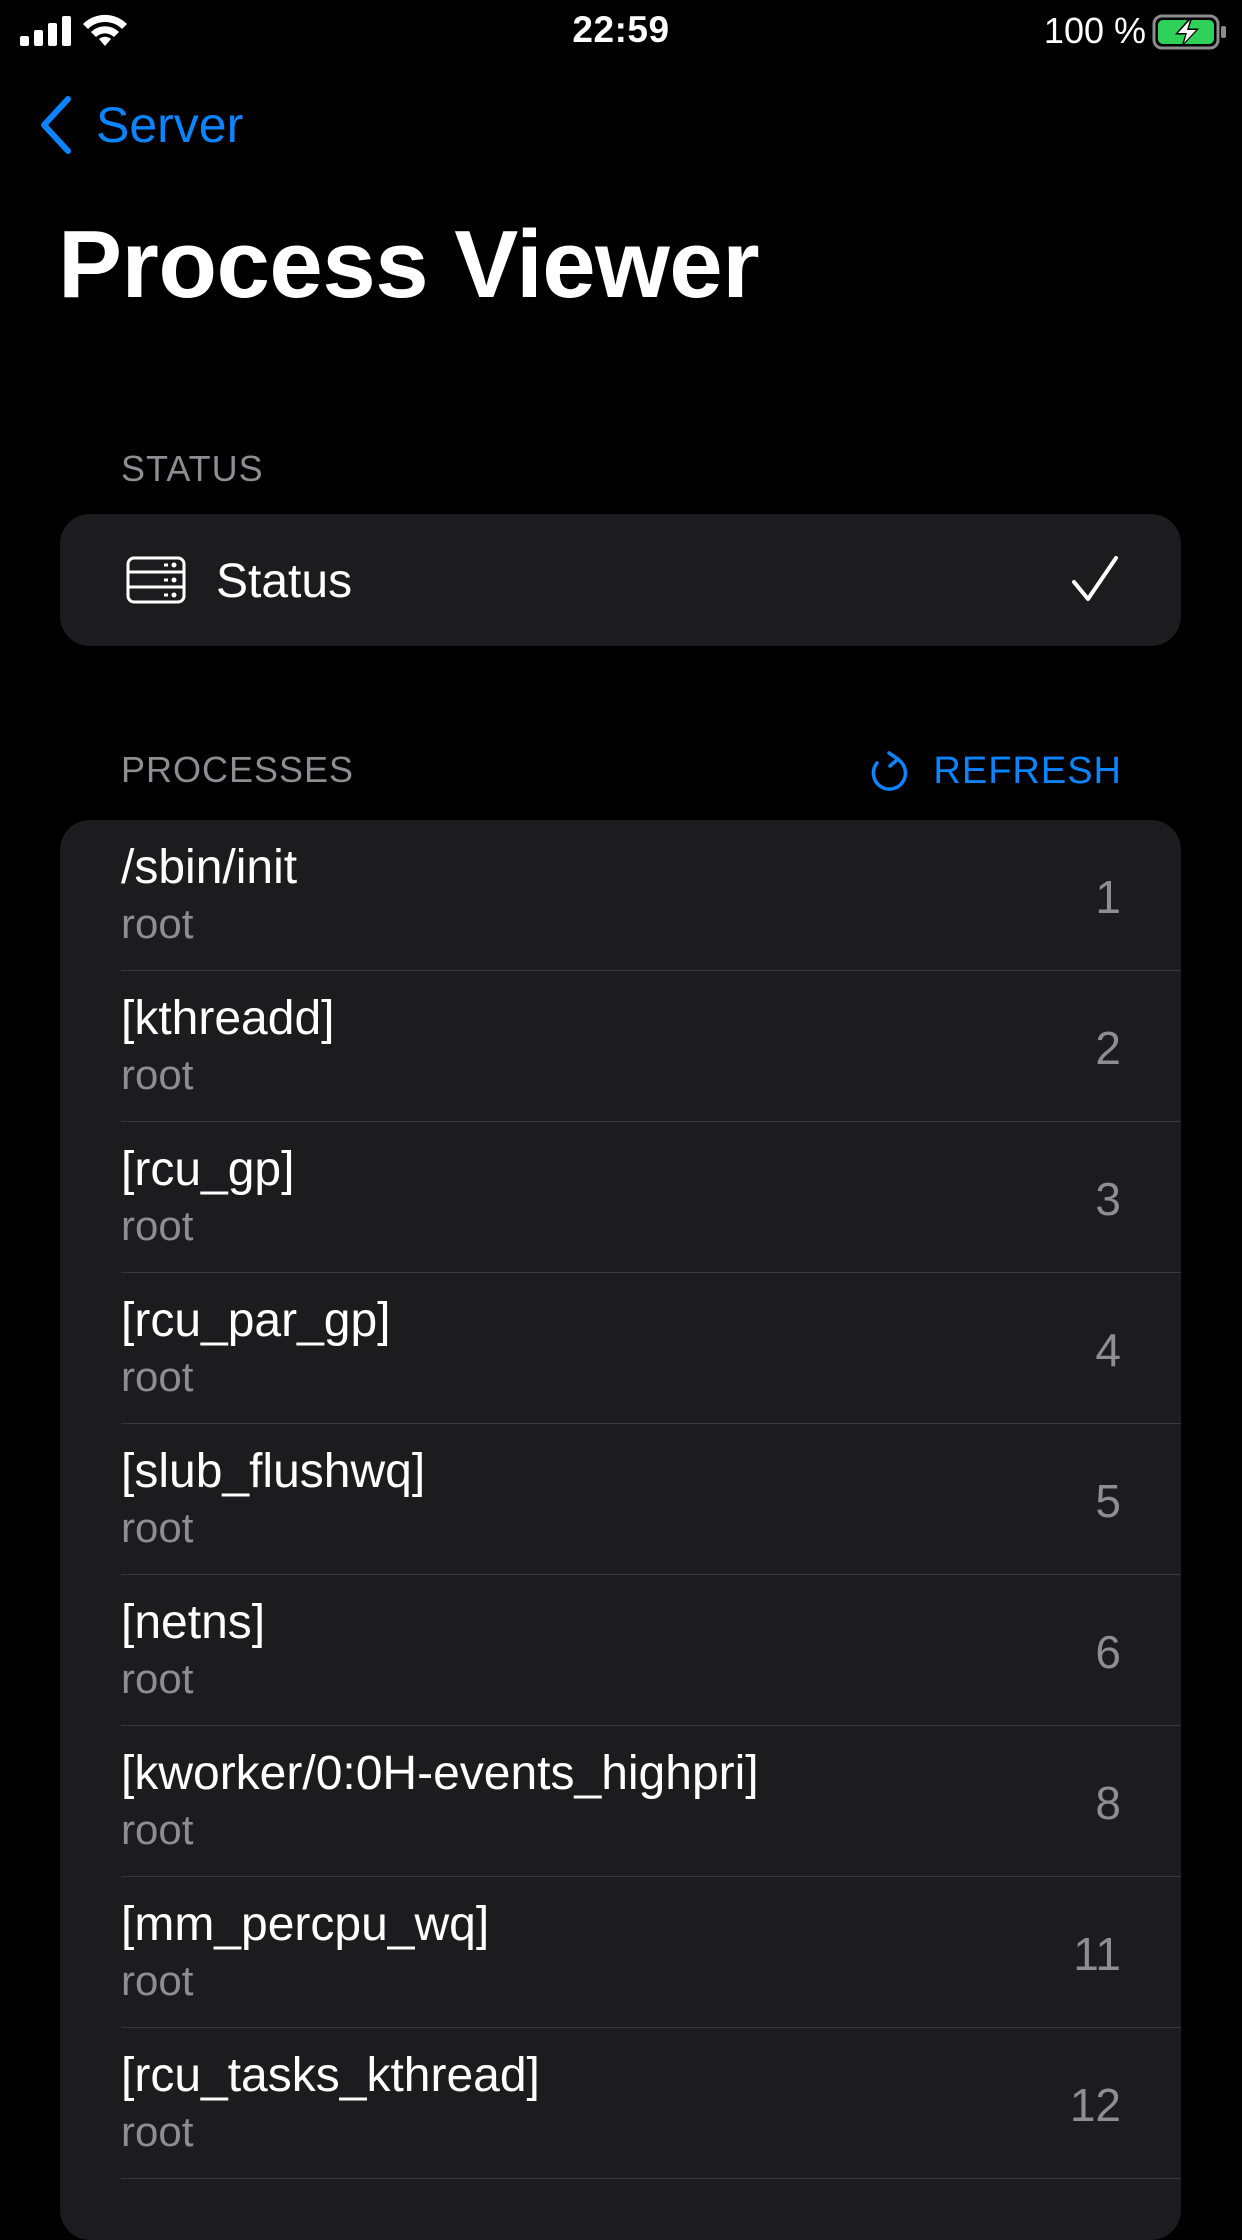 Image resolution: width=1242 pixels, height=2240 pixels. I want to click on process-name: [netns], so click(193, 1622).